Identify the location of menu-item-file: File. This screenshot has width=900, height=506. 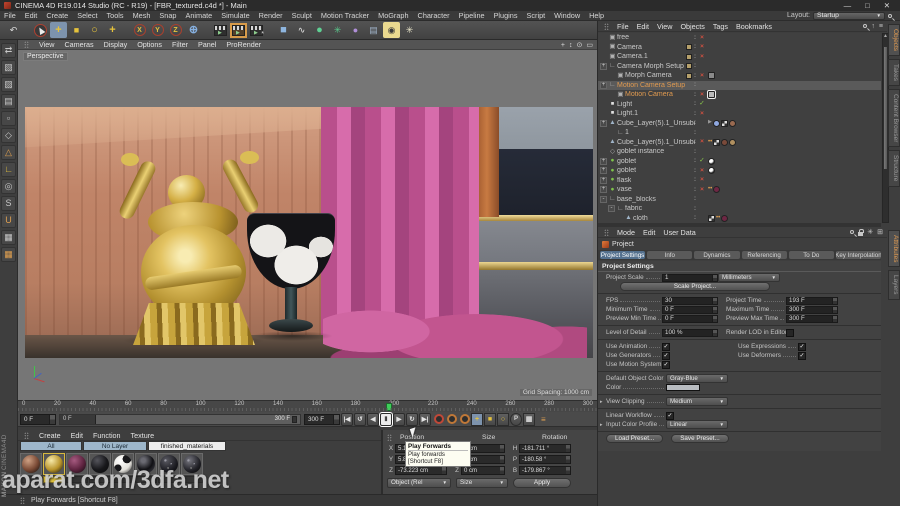
(10, 15).